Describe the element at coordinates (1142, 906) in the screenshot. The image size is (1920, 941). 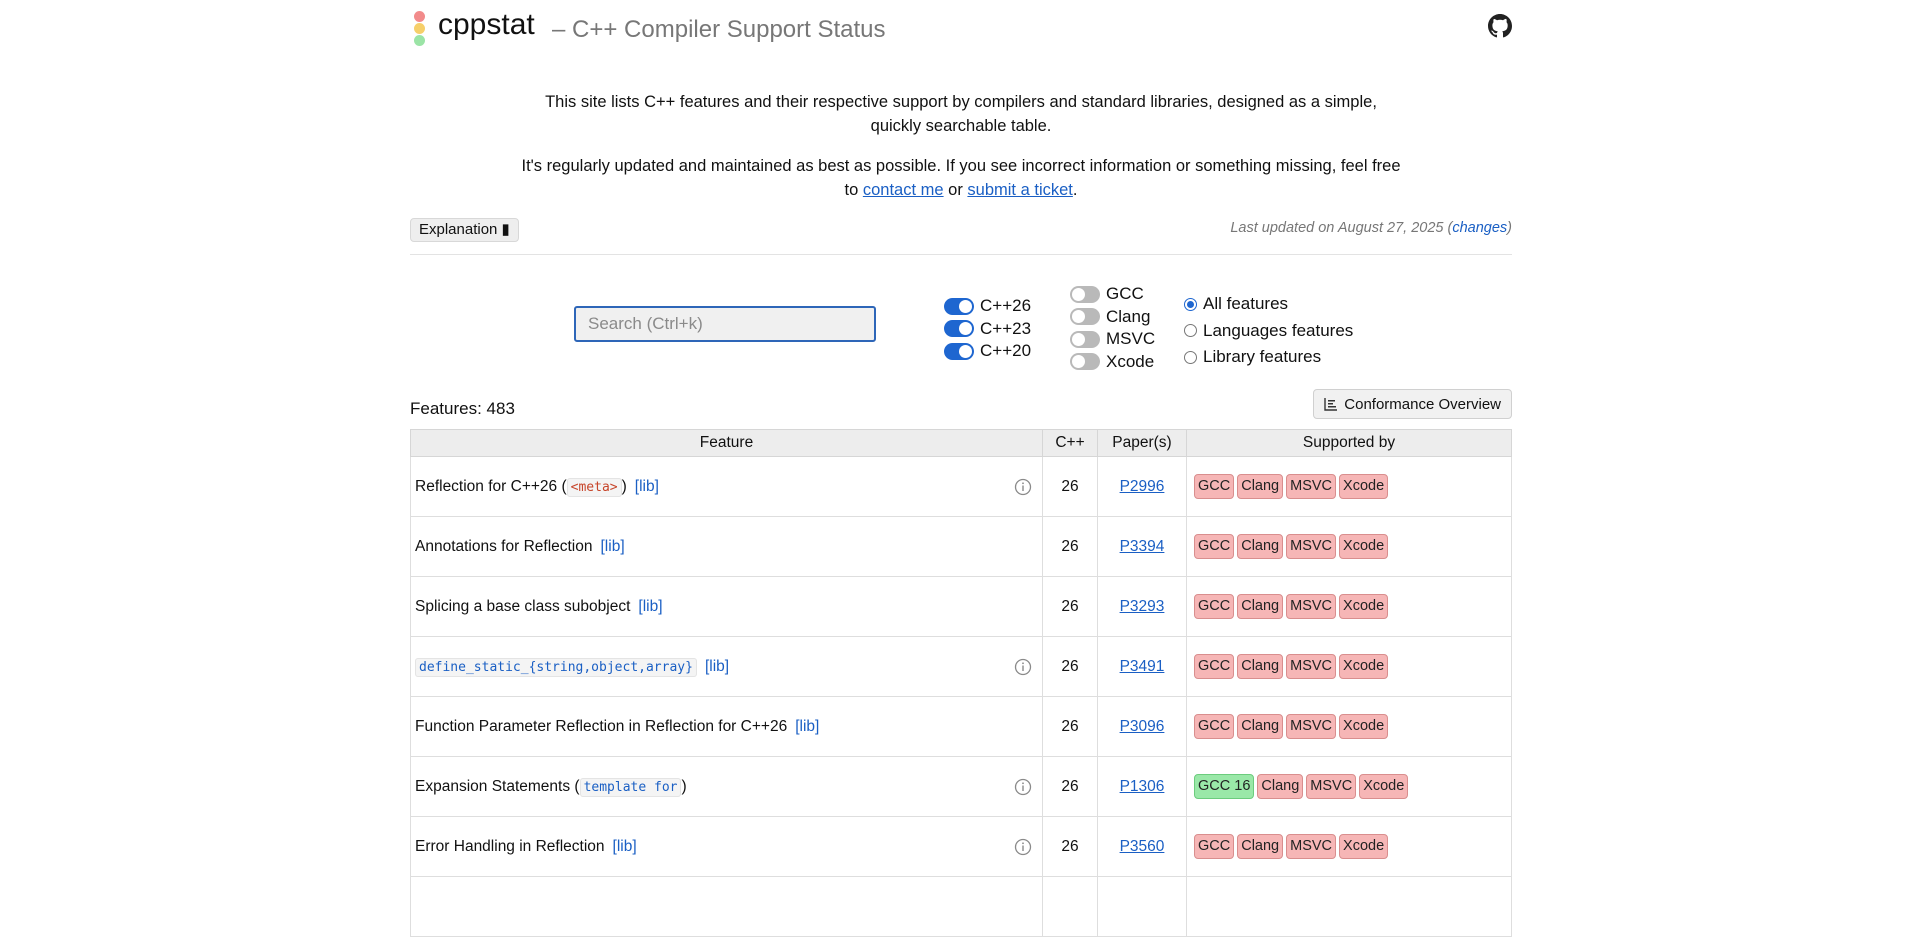
I see `paper-cell` at that location.